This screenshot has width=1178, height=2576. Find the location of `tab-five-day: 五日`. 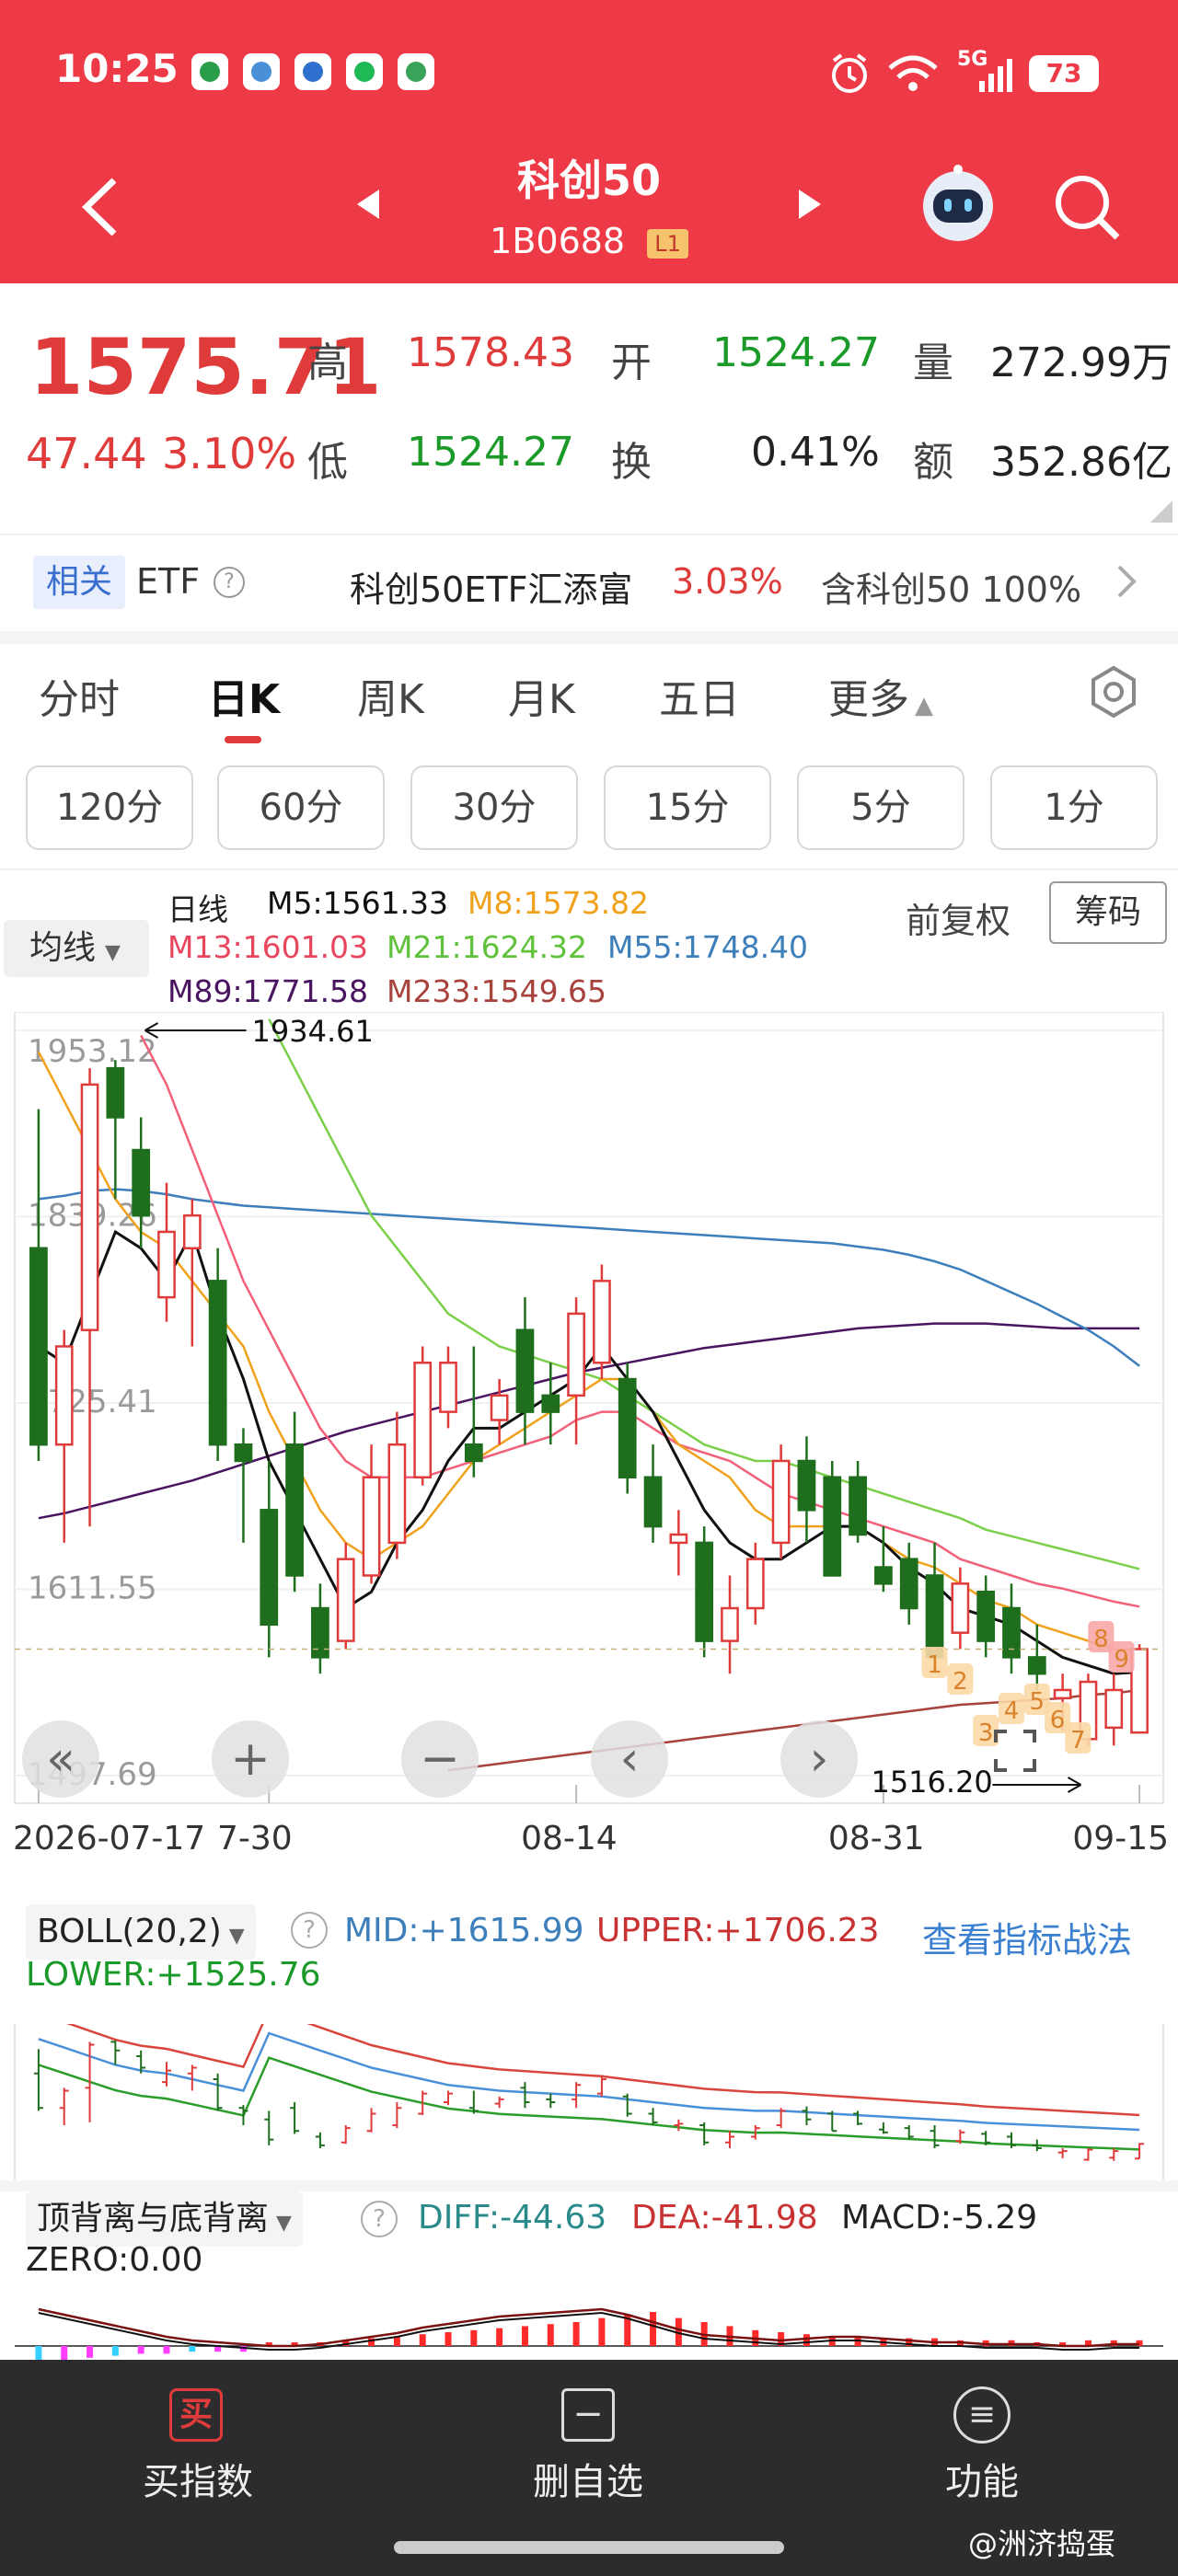

tab-five-day: 五日 is located at coordinates (699, 695).